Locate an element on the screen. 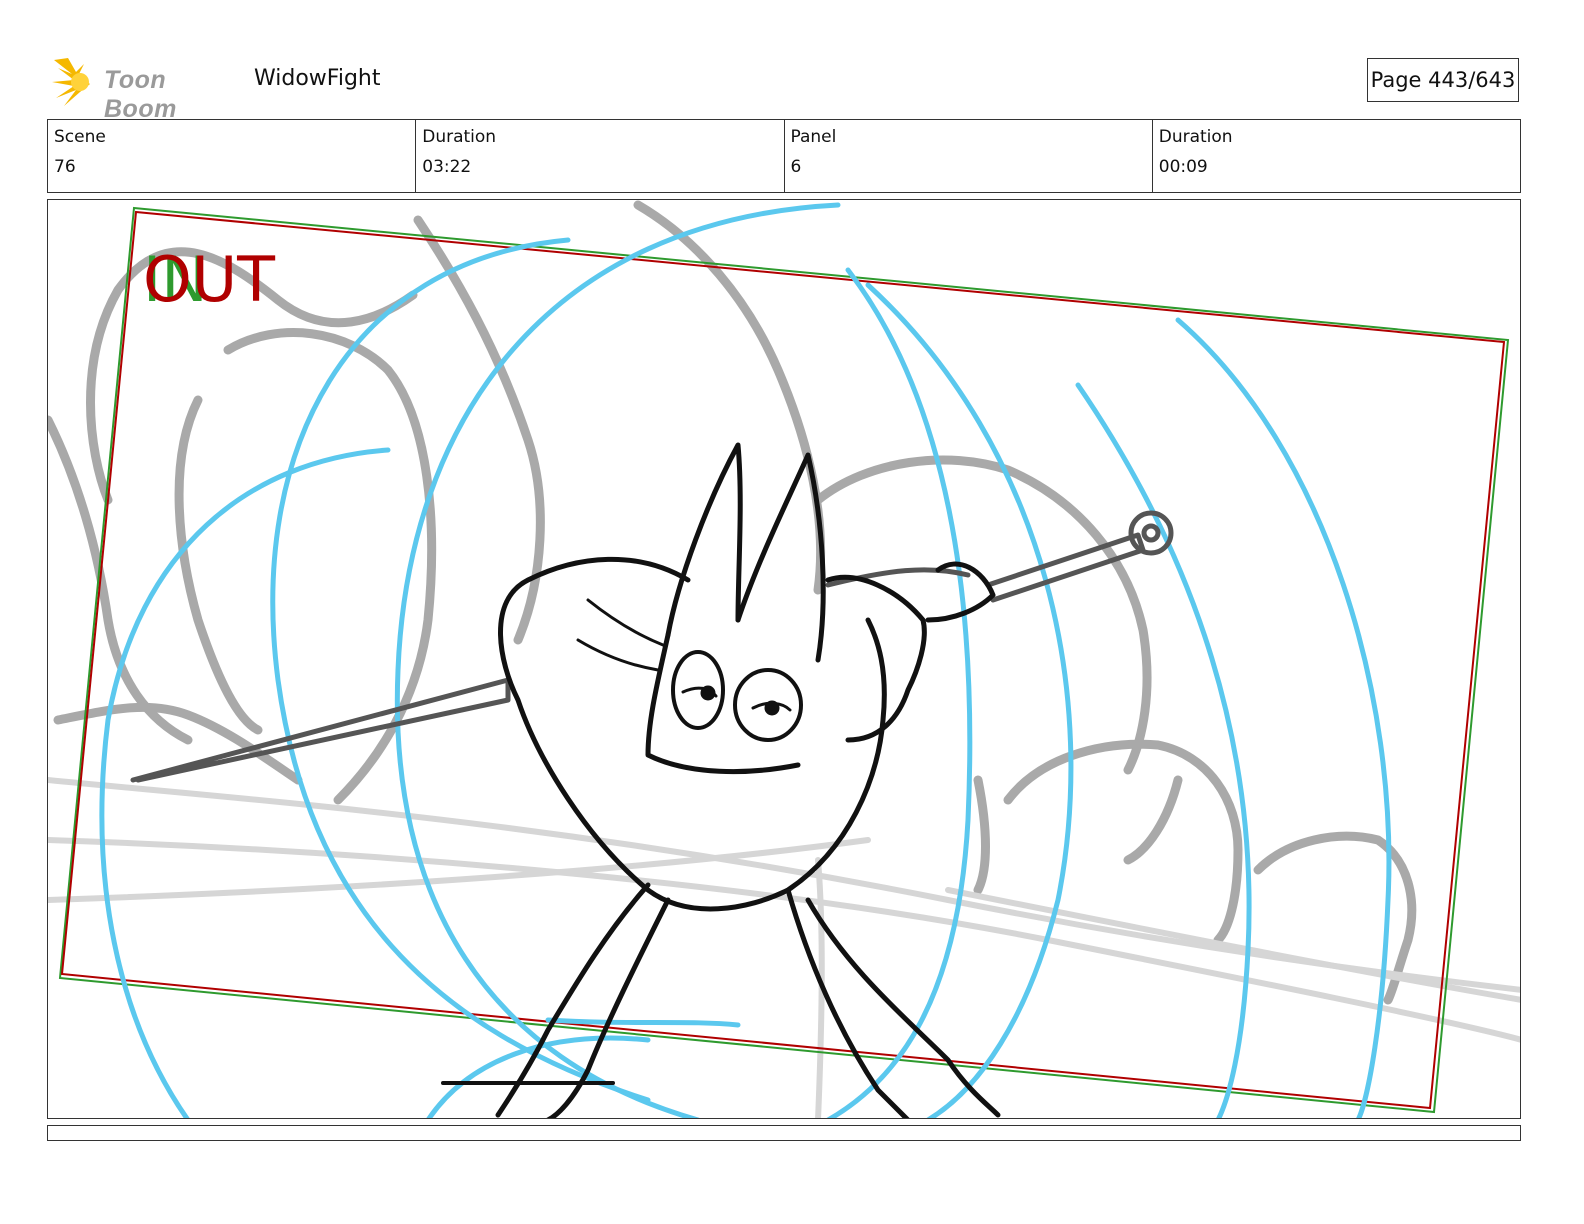 Image resolution: width=1584 pixels, height=1224 pixels. panel-duration-cell: Duration 00:09 is located at coordinates (1336, 156).